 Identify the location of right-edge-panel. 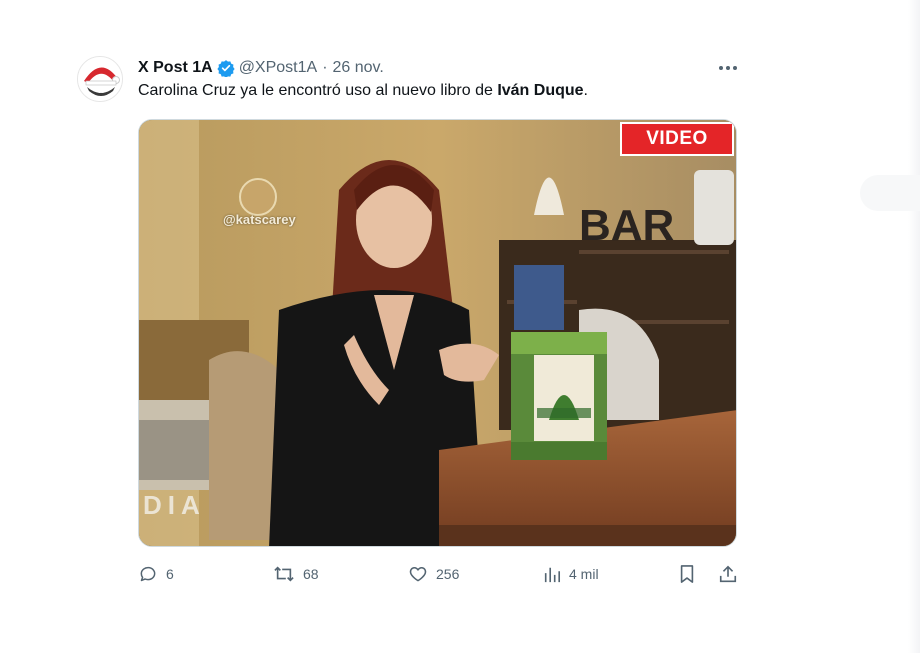
(914, 326).